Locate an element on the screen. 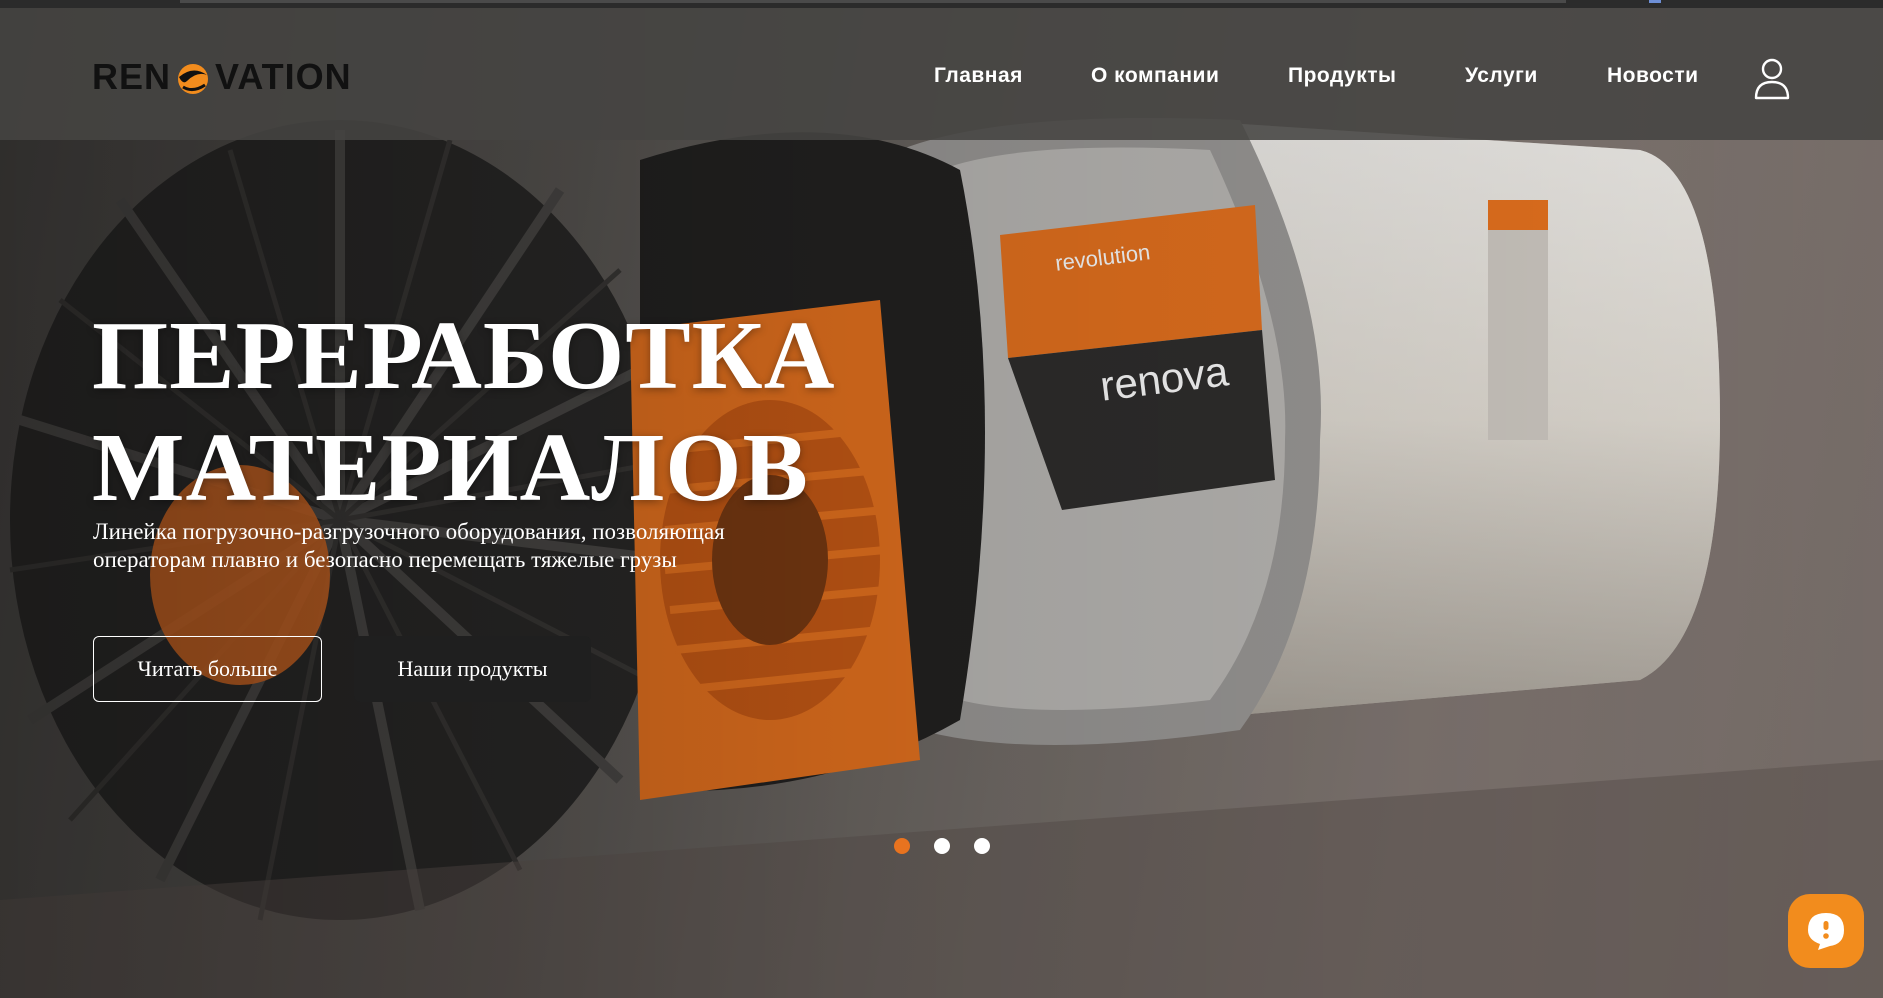  hero-title-line-2: МАТЕРИАЛОВ is located at coordinates (450, 468).